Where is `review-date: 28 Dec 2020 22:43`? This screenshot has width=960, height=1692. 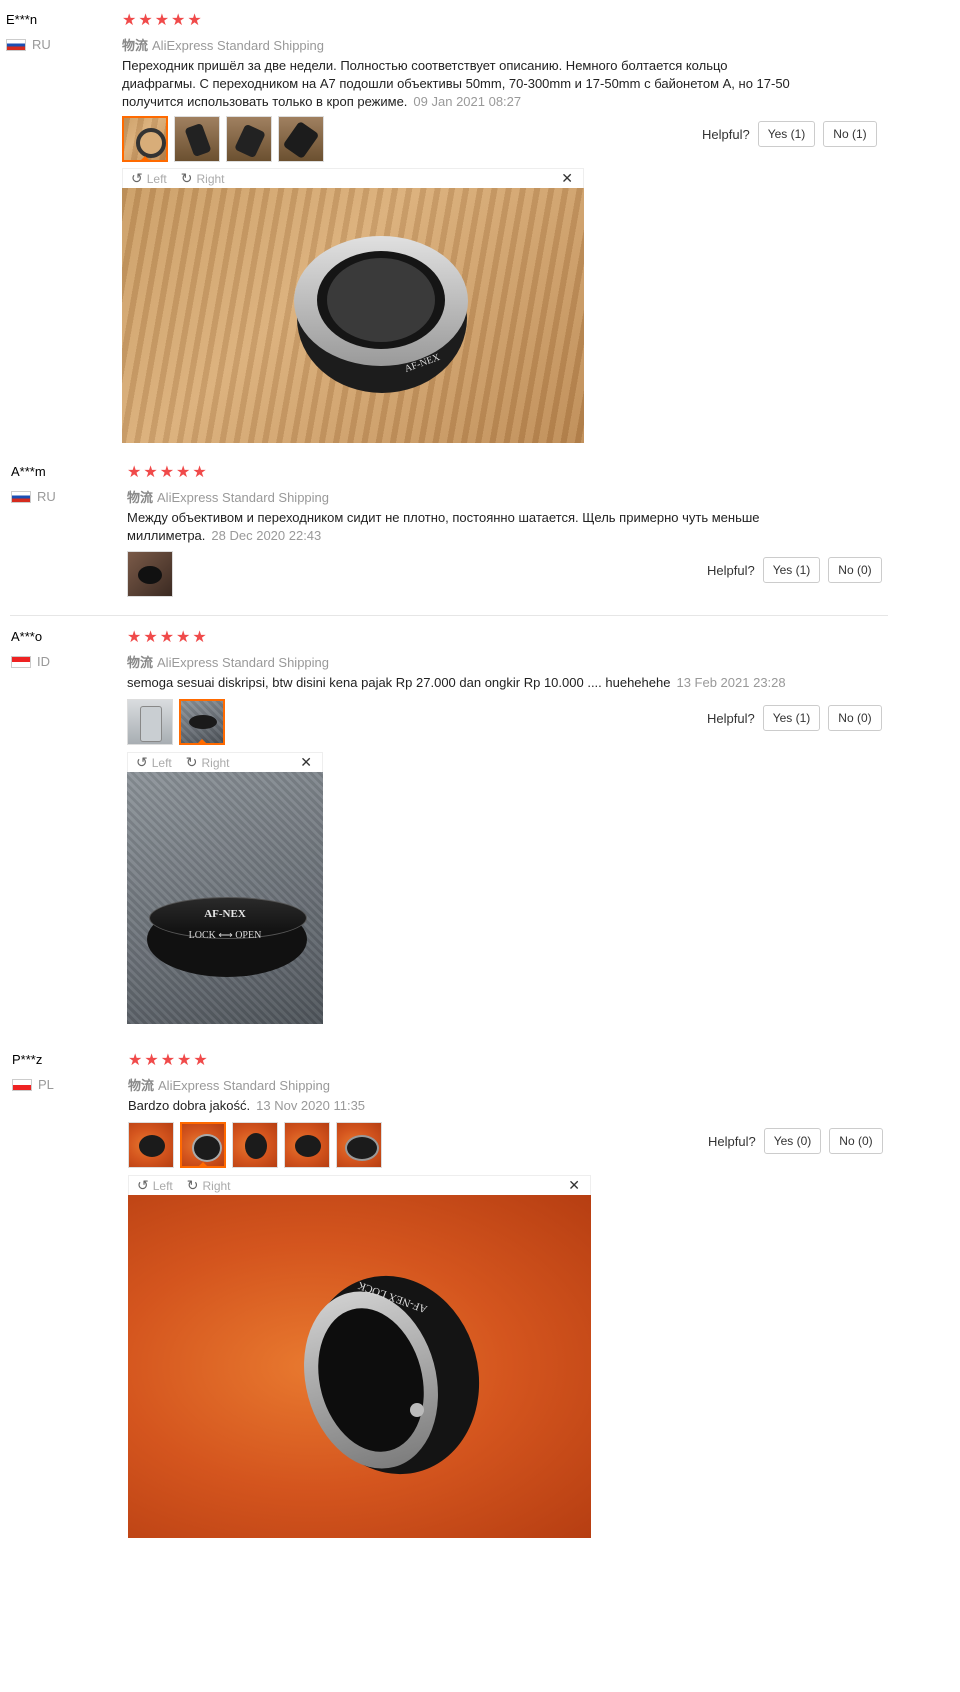
review-date: 28 Dec 2020 22:43 is located at coordinates (266, 535).